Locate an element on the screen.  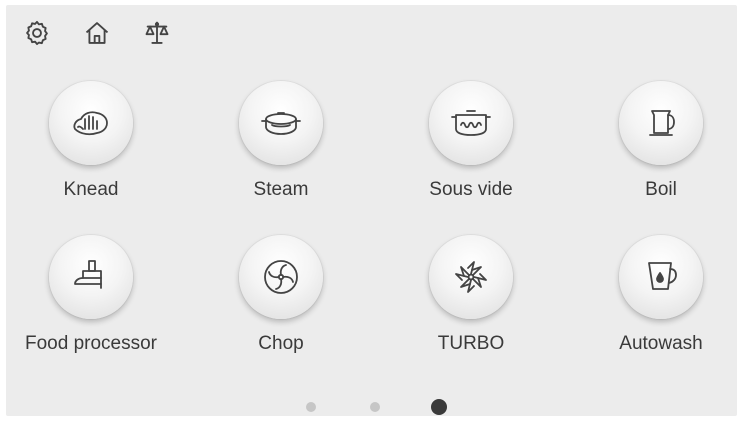
mode-label: Autowash is located at coordinates (661, 343).